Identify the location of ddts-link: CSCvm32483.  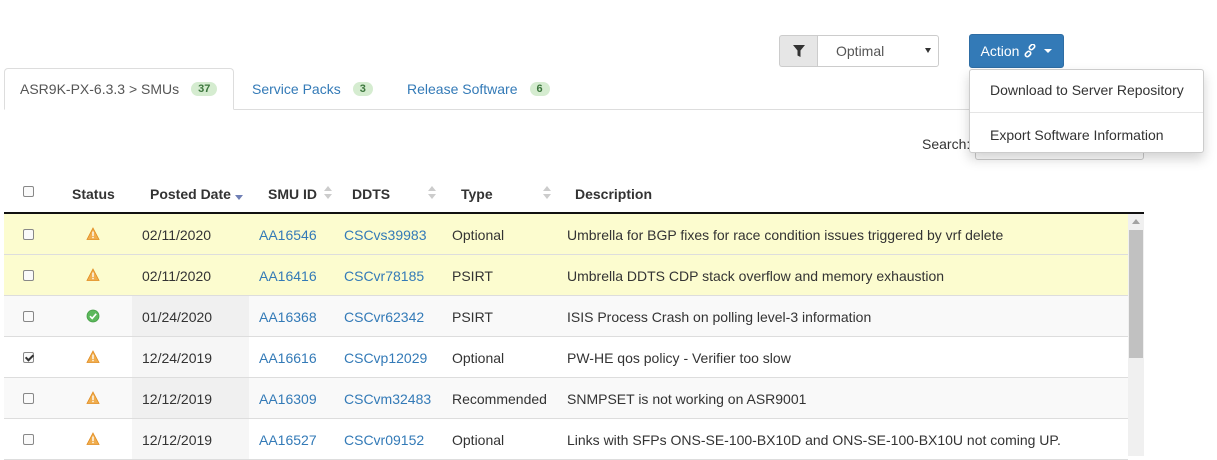
(387, 399).